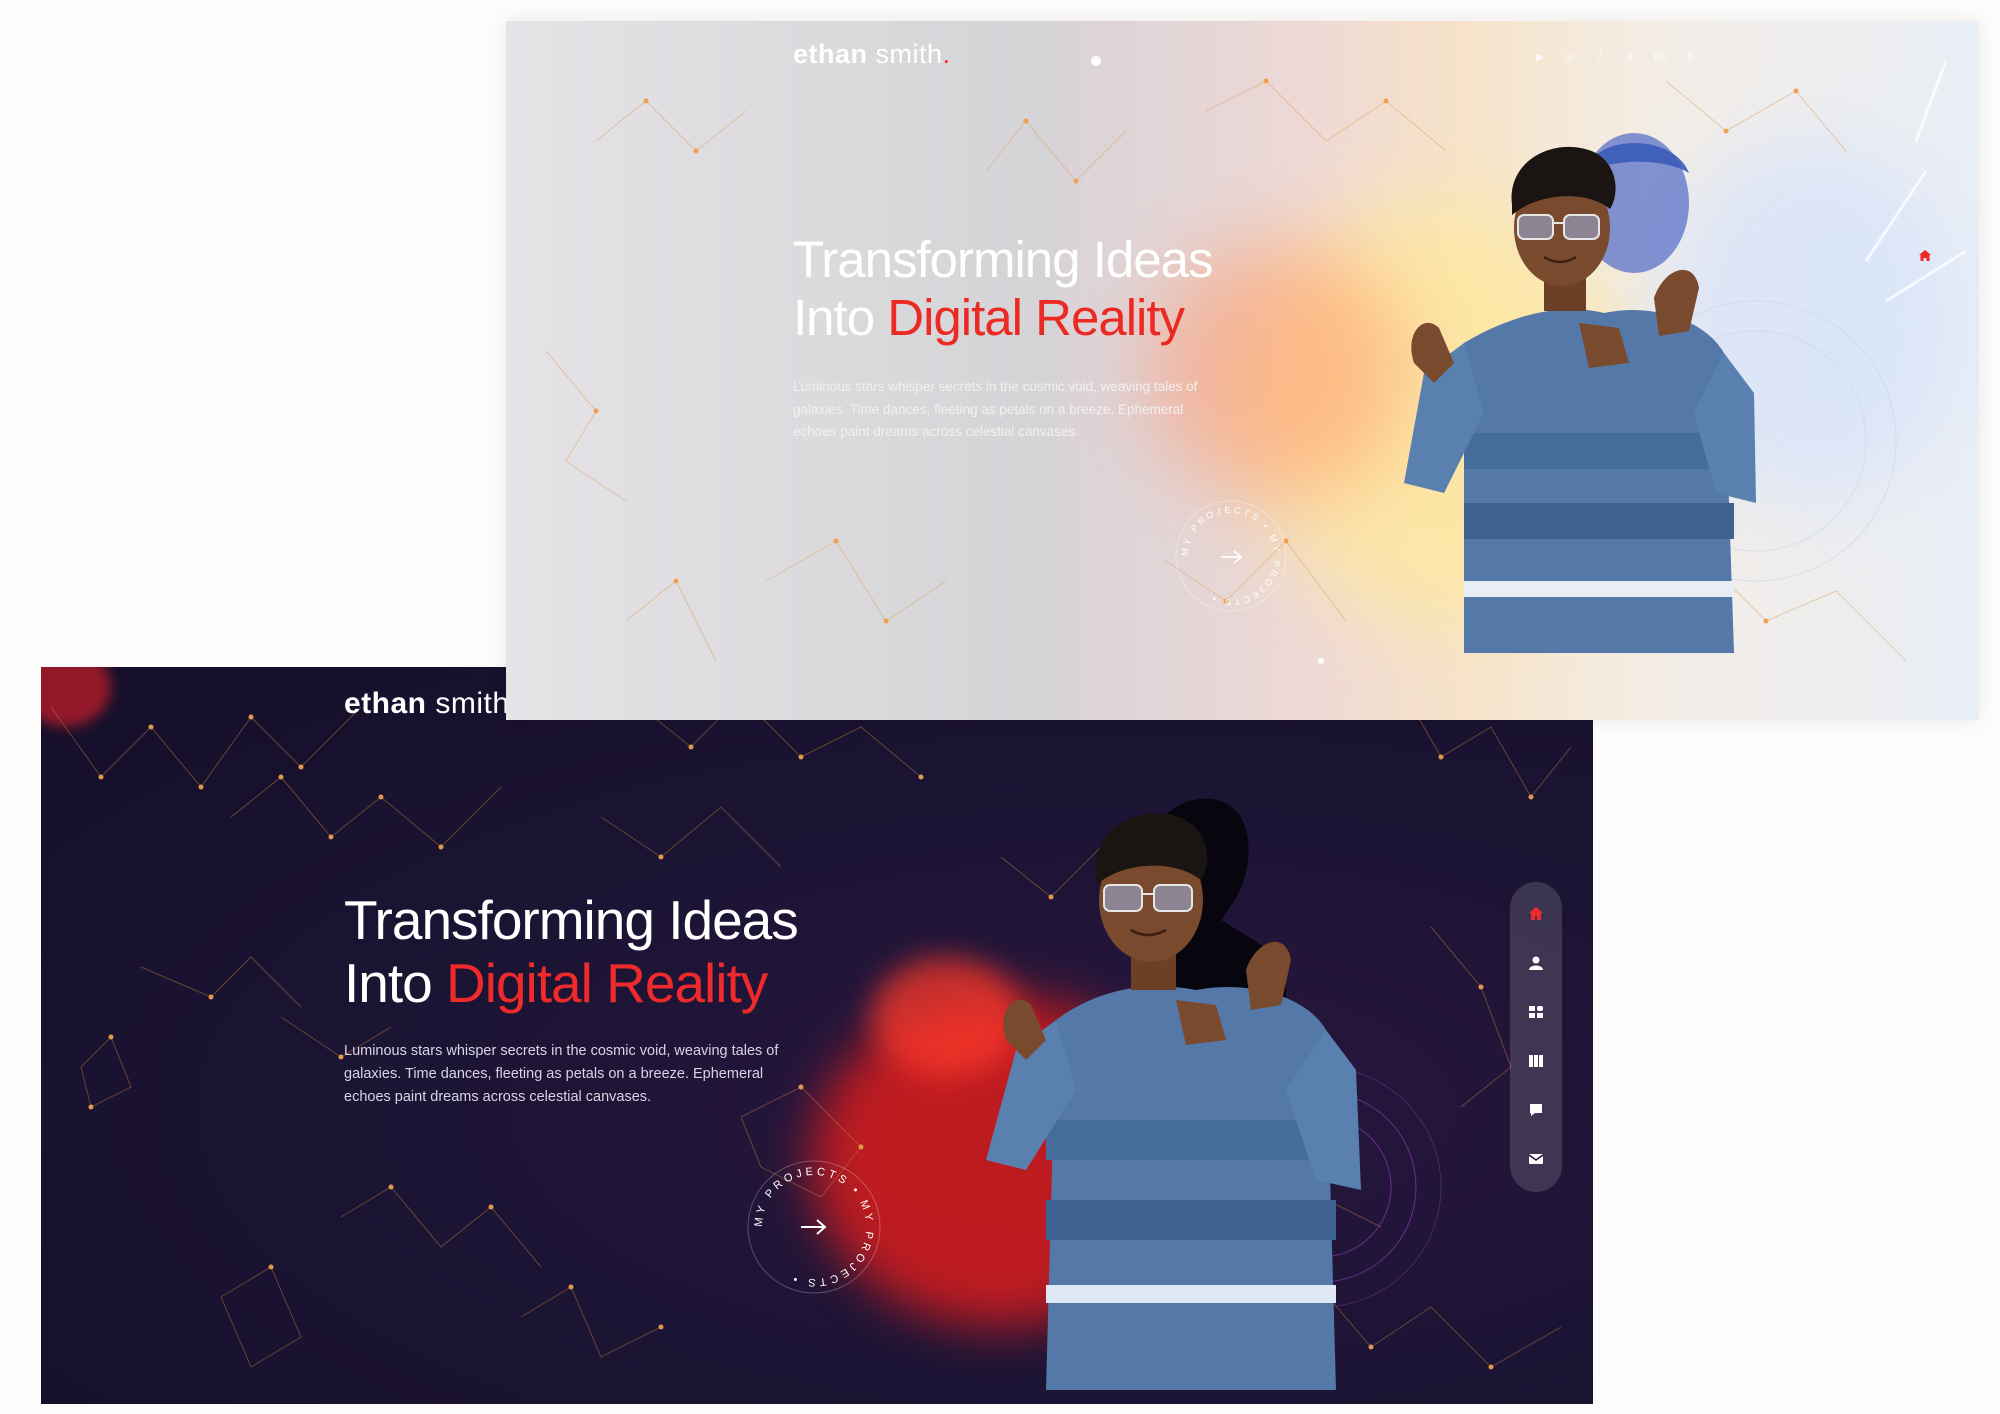 This screenshot has height=1414, width=2000. I want to click on dribbble-icon: ⊛, so click(1630, 57).